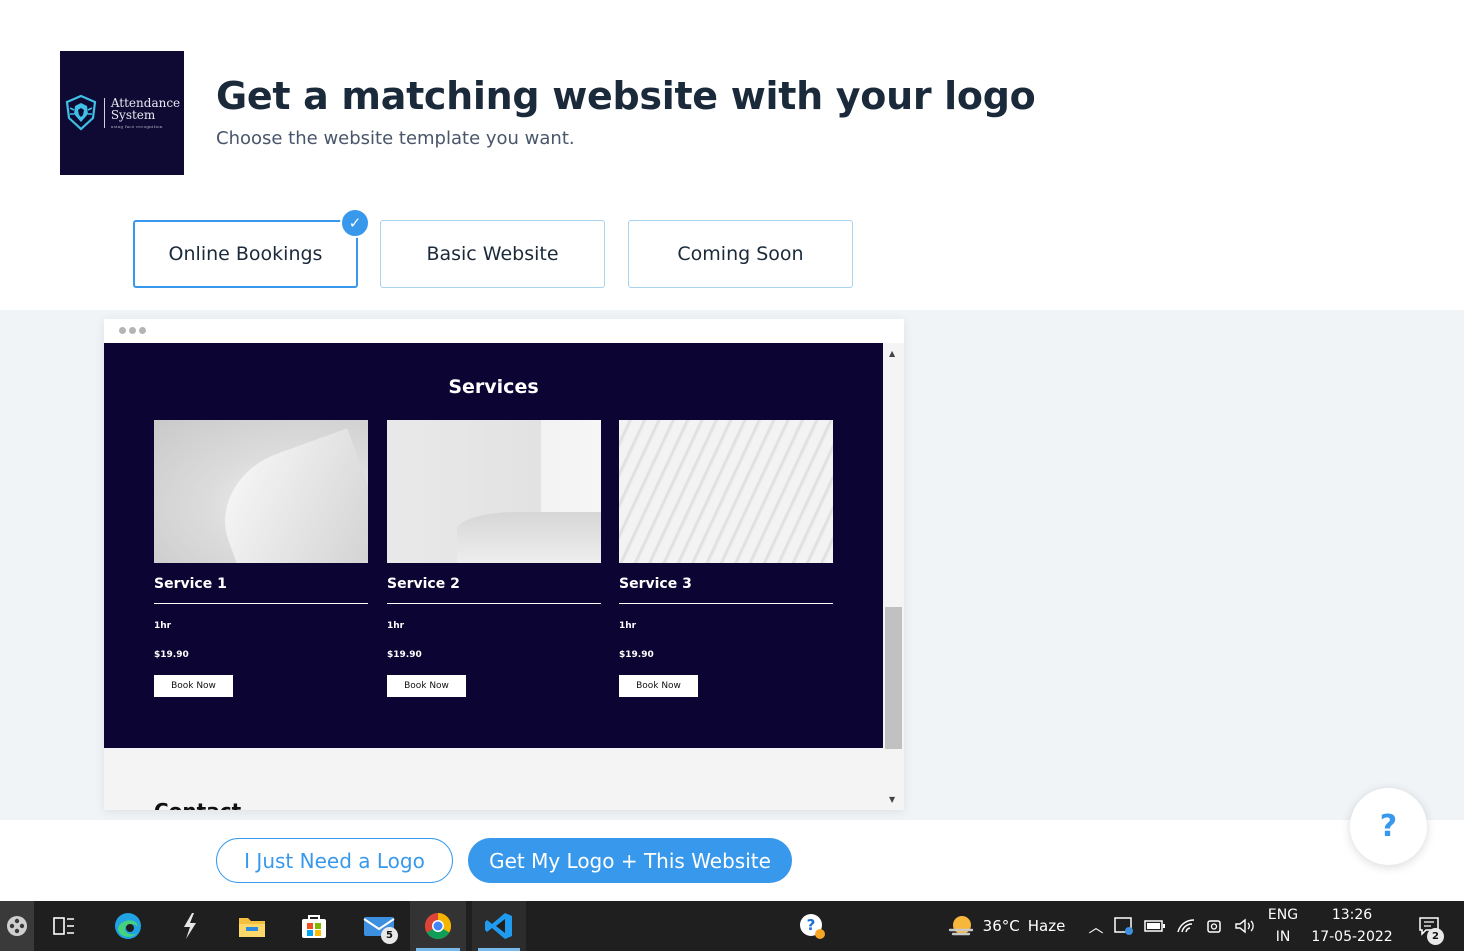 This screenshot has width=1464, height=951. Describe the element at coordinates (395, 138) in the screenshot. I see `page-subtitle: Choose the website template you want.` at that location.